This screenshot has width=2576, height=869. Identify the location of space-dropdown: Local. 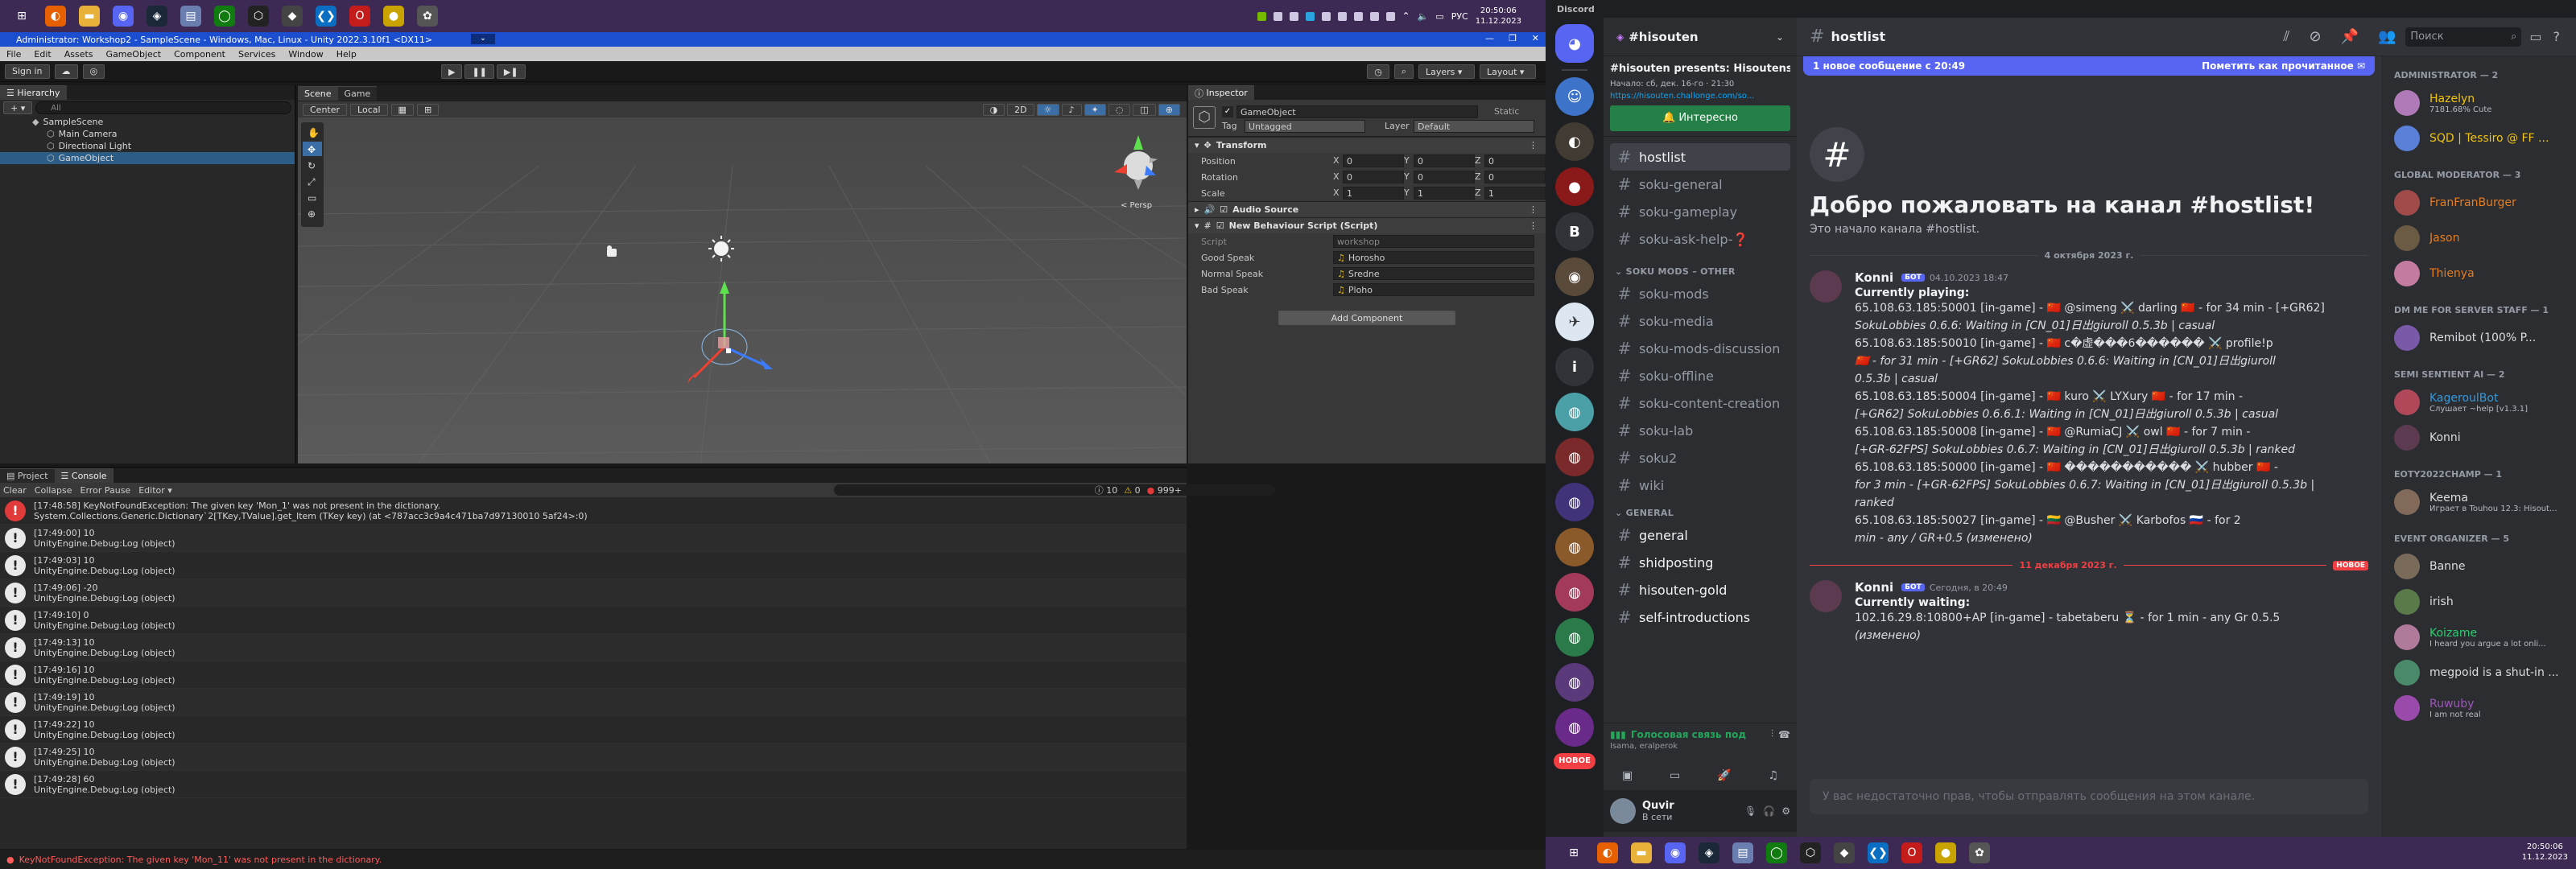
(369, 109).